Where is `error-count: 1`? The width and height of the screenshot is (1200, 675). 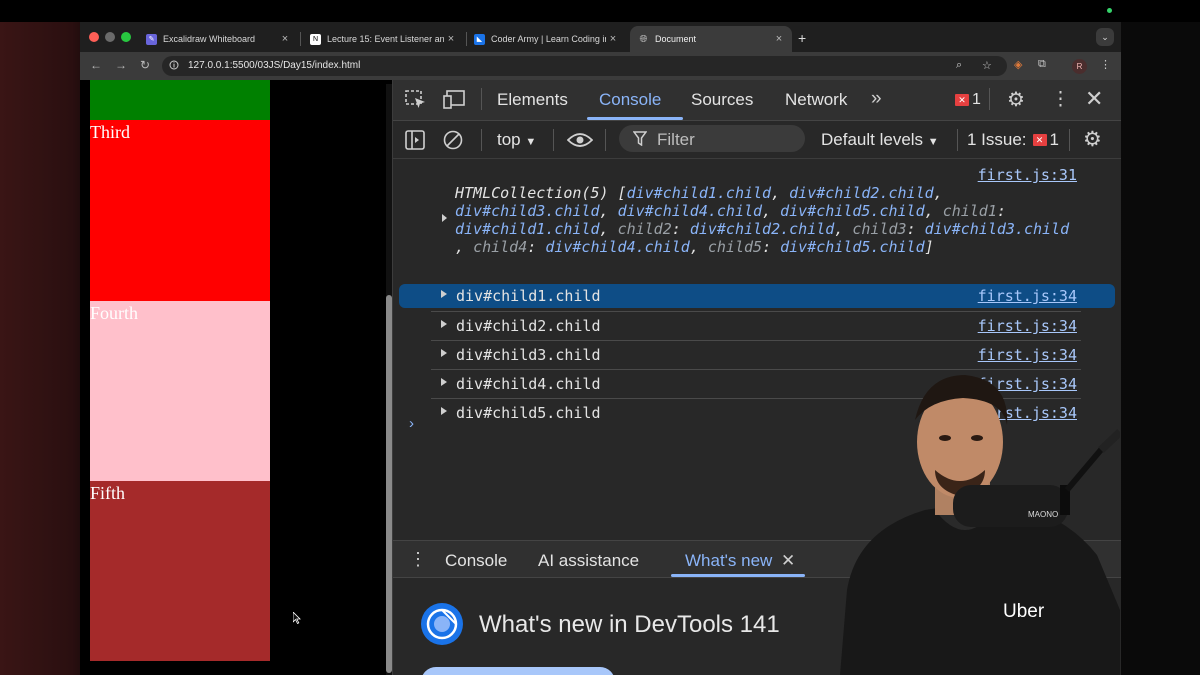 error-count: 1 is located at coordinates (976, 99).